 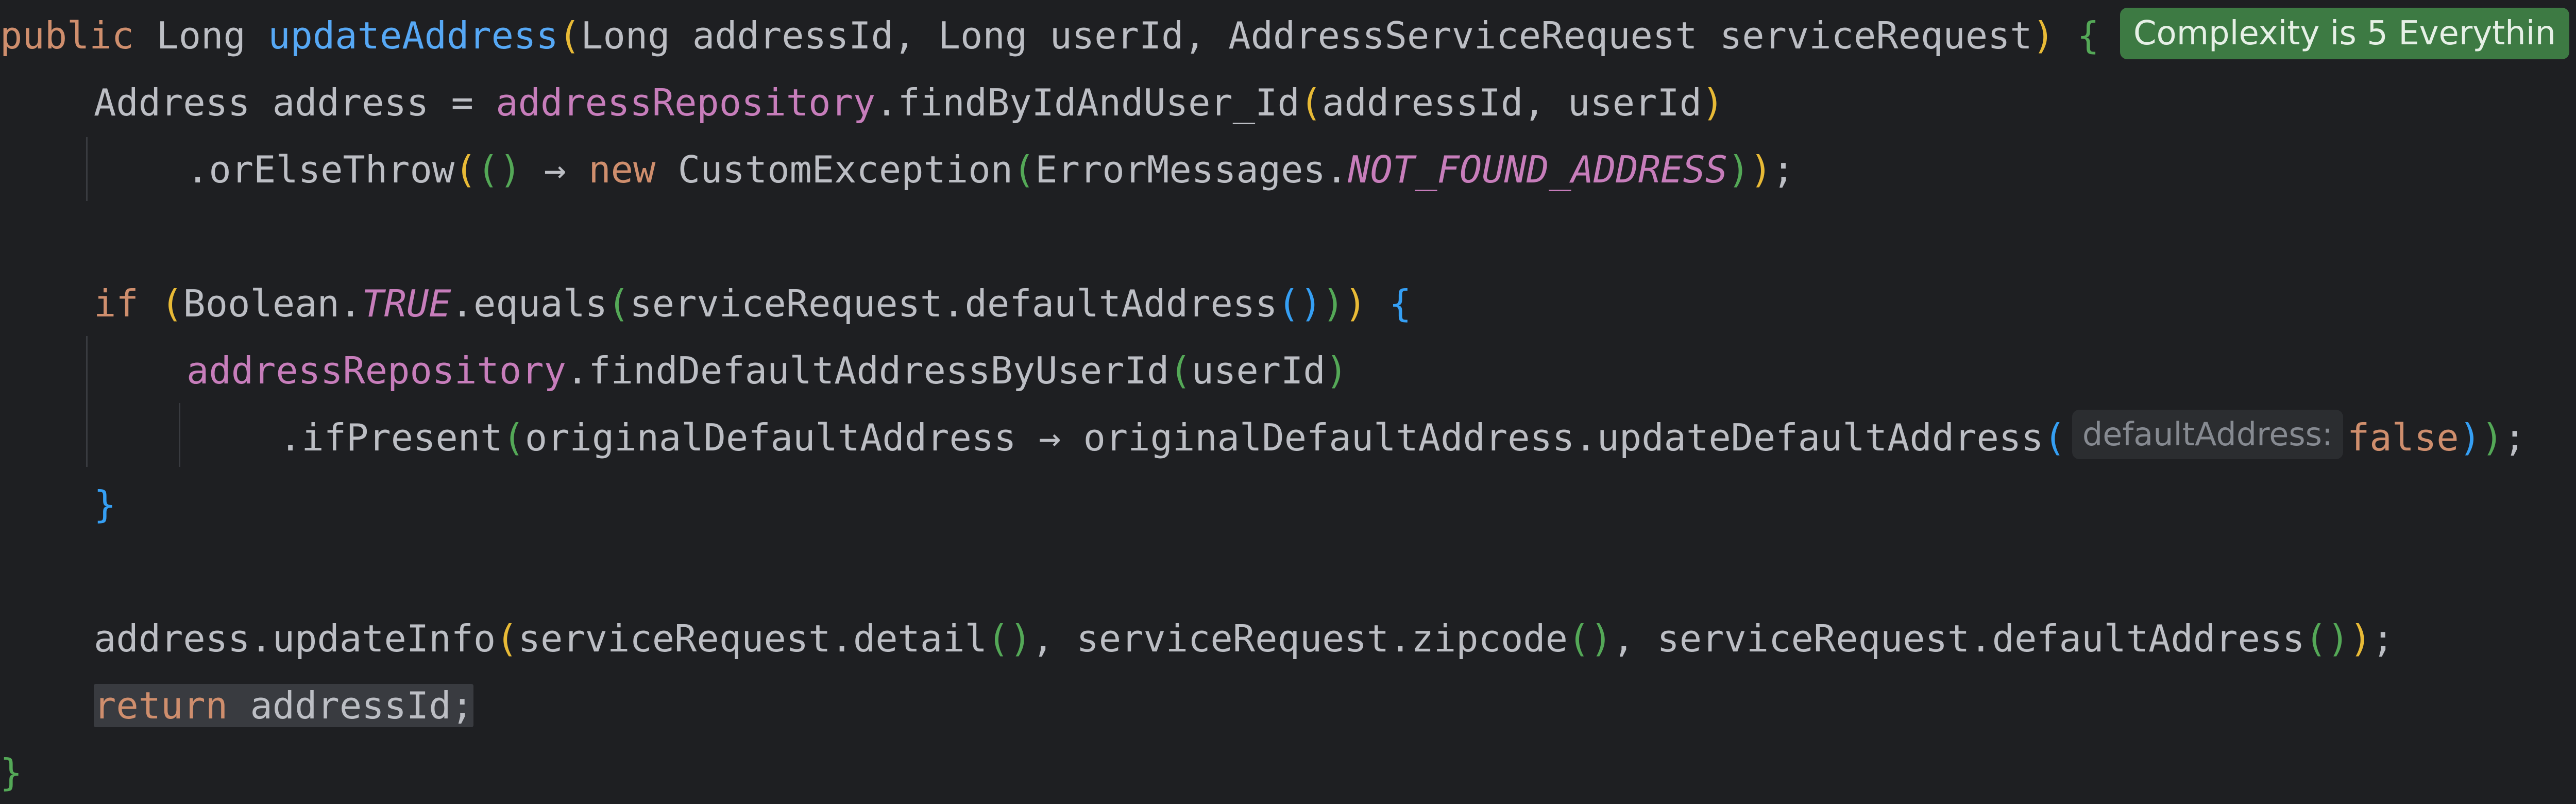 I want to click on call-if-present: .ifPresent, so click(x=391, y=437).